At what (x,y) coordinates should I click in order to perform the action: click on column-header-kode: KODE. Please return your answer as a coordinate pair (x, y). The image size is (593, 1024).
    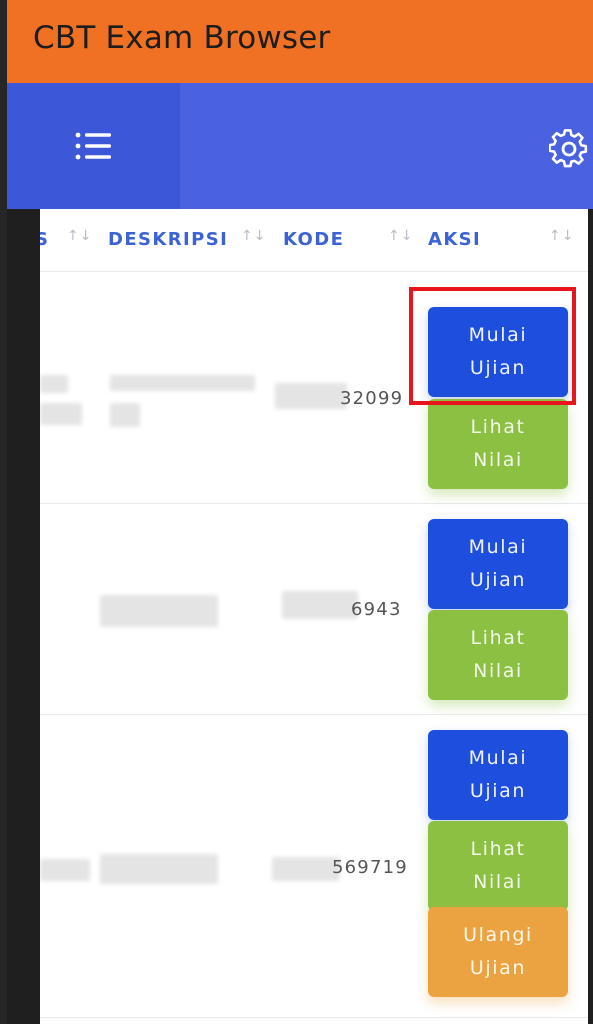
    Looking at the image, I should click on (313, 239).